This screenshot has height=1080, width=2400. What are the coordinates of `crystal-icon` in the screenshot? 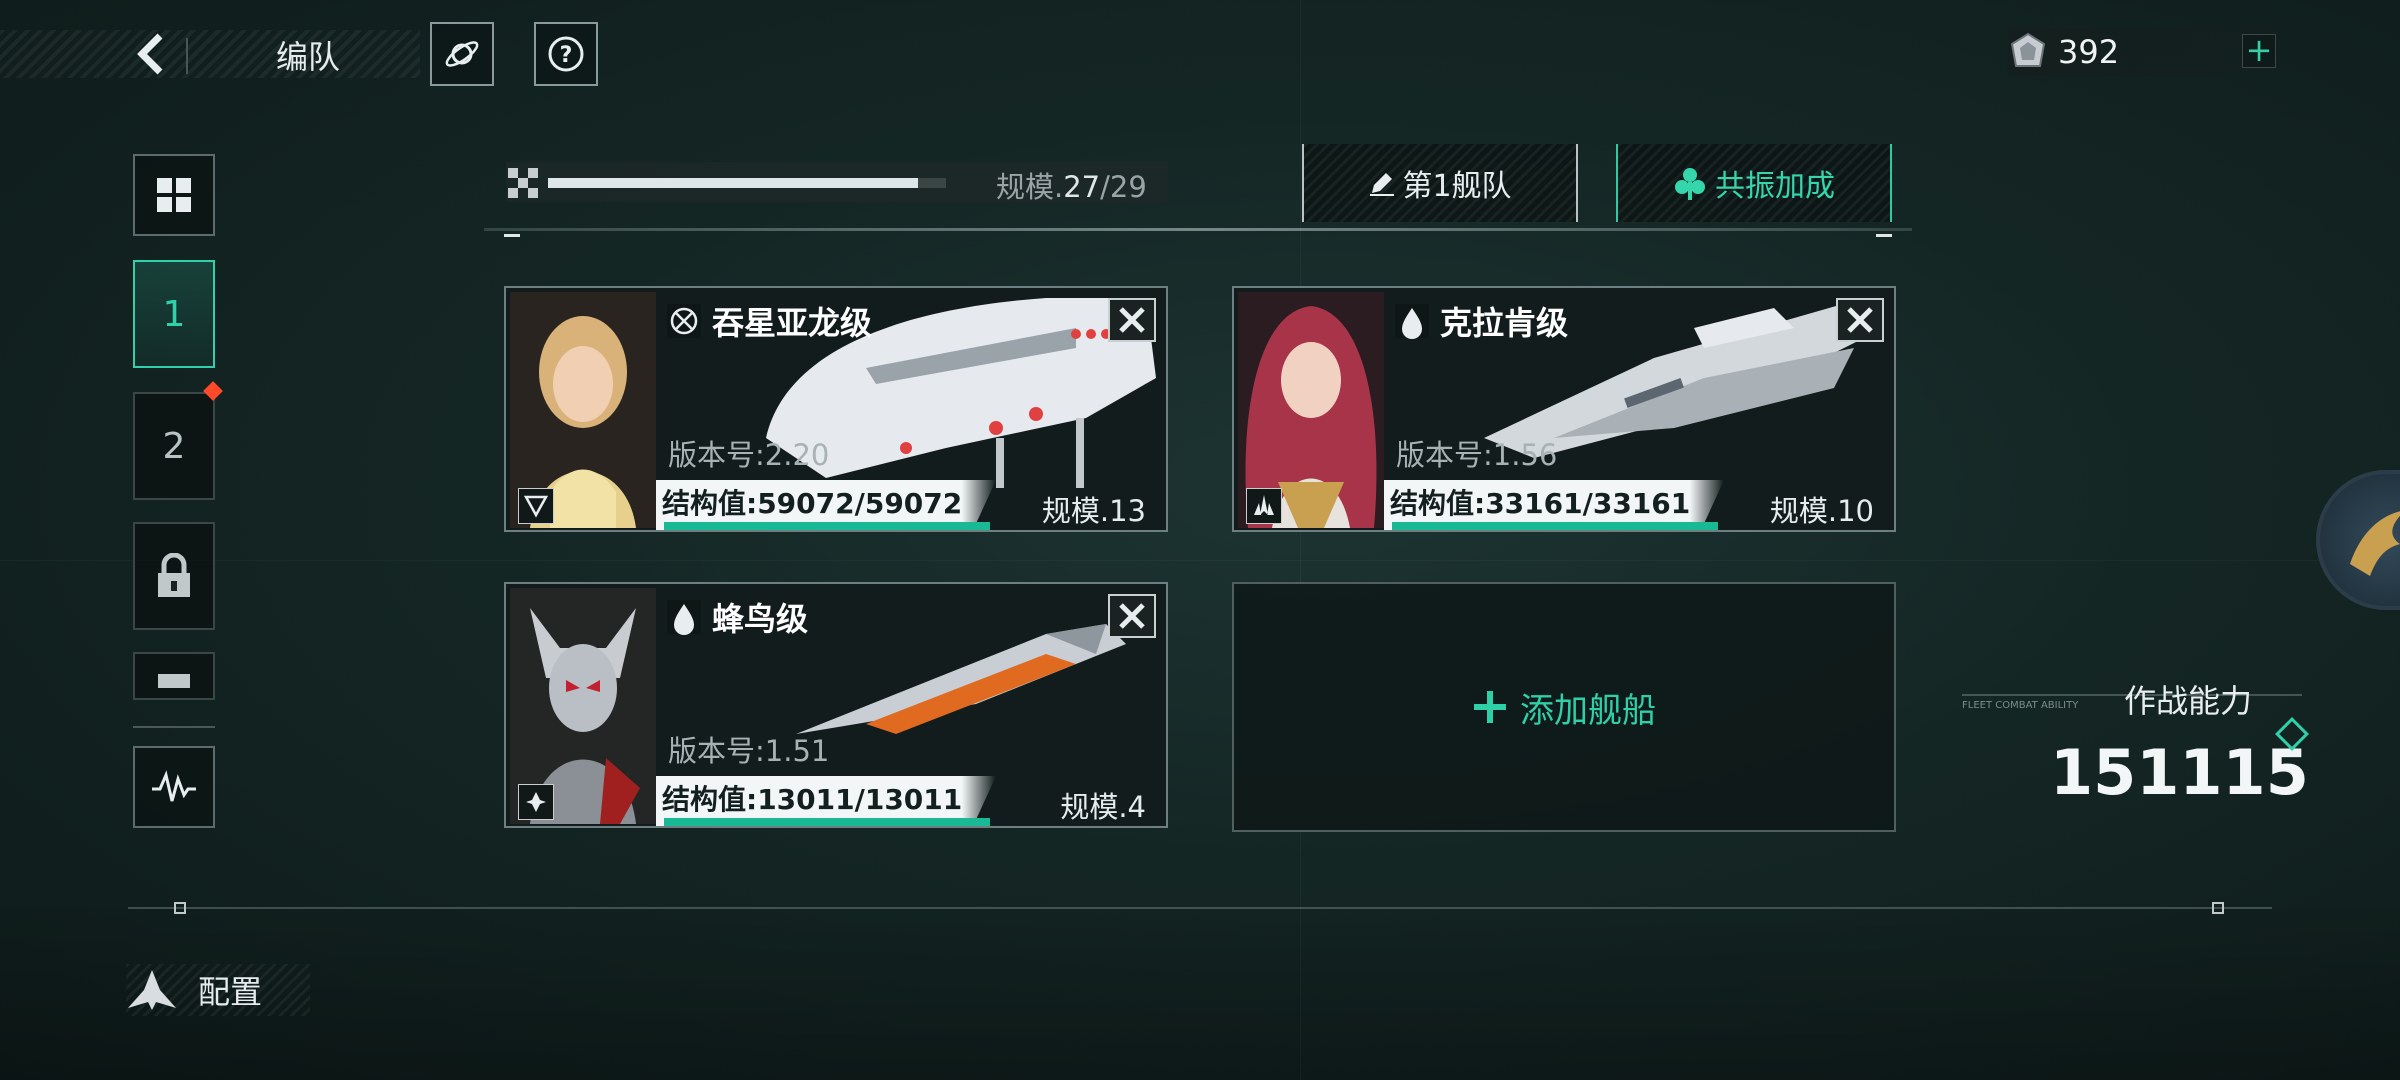 It's located at (2028, 49).